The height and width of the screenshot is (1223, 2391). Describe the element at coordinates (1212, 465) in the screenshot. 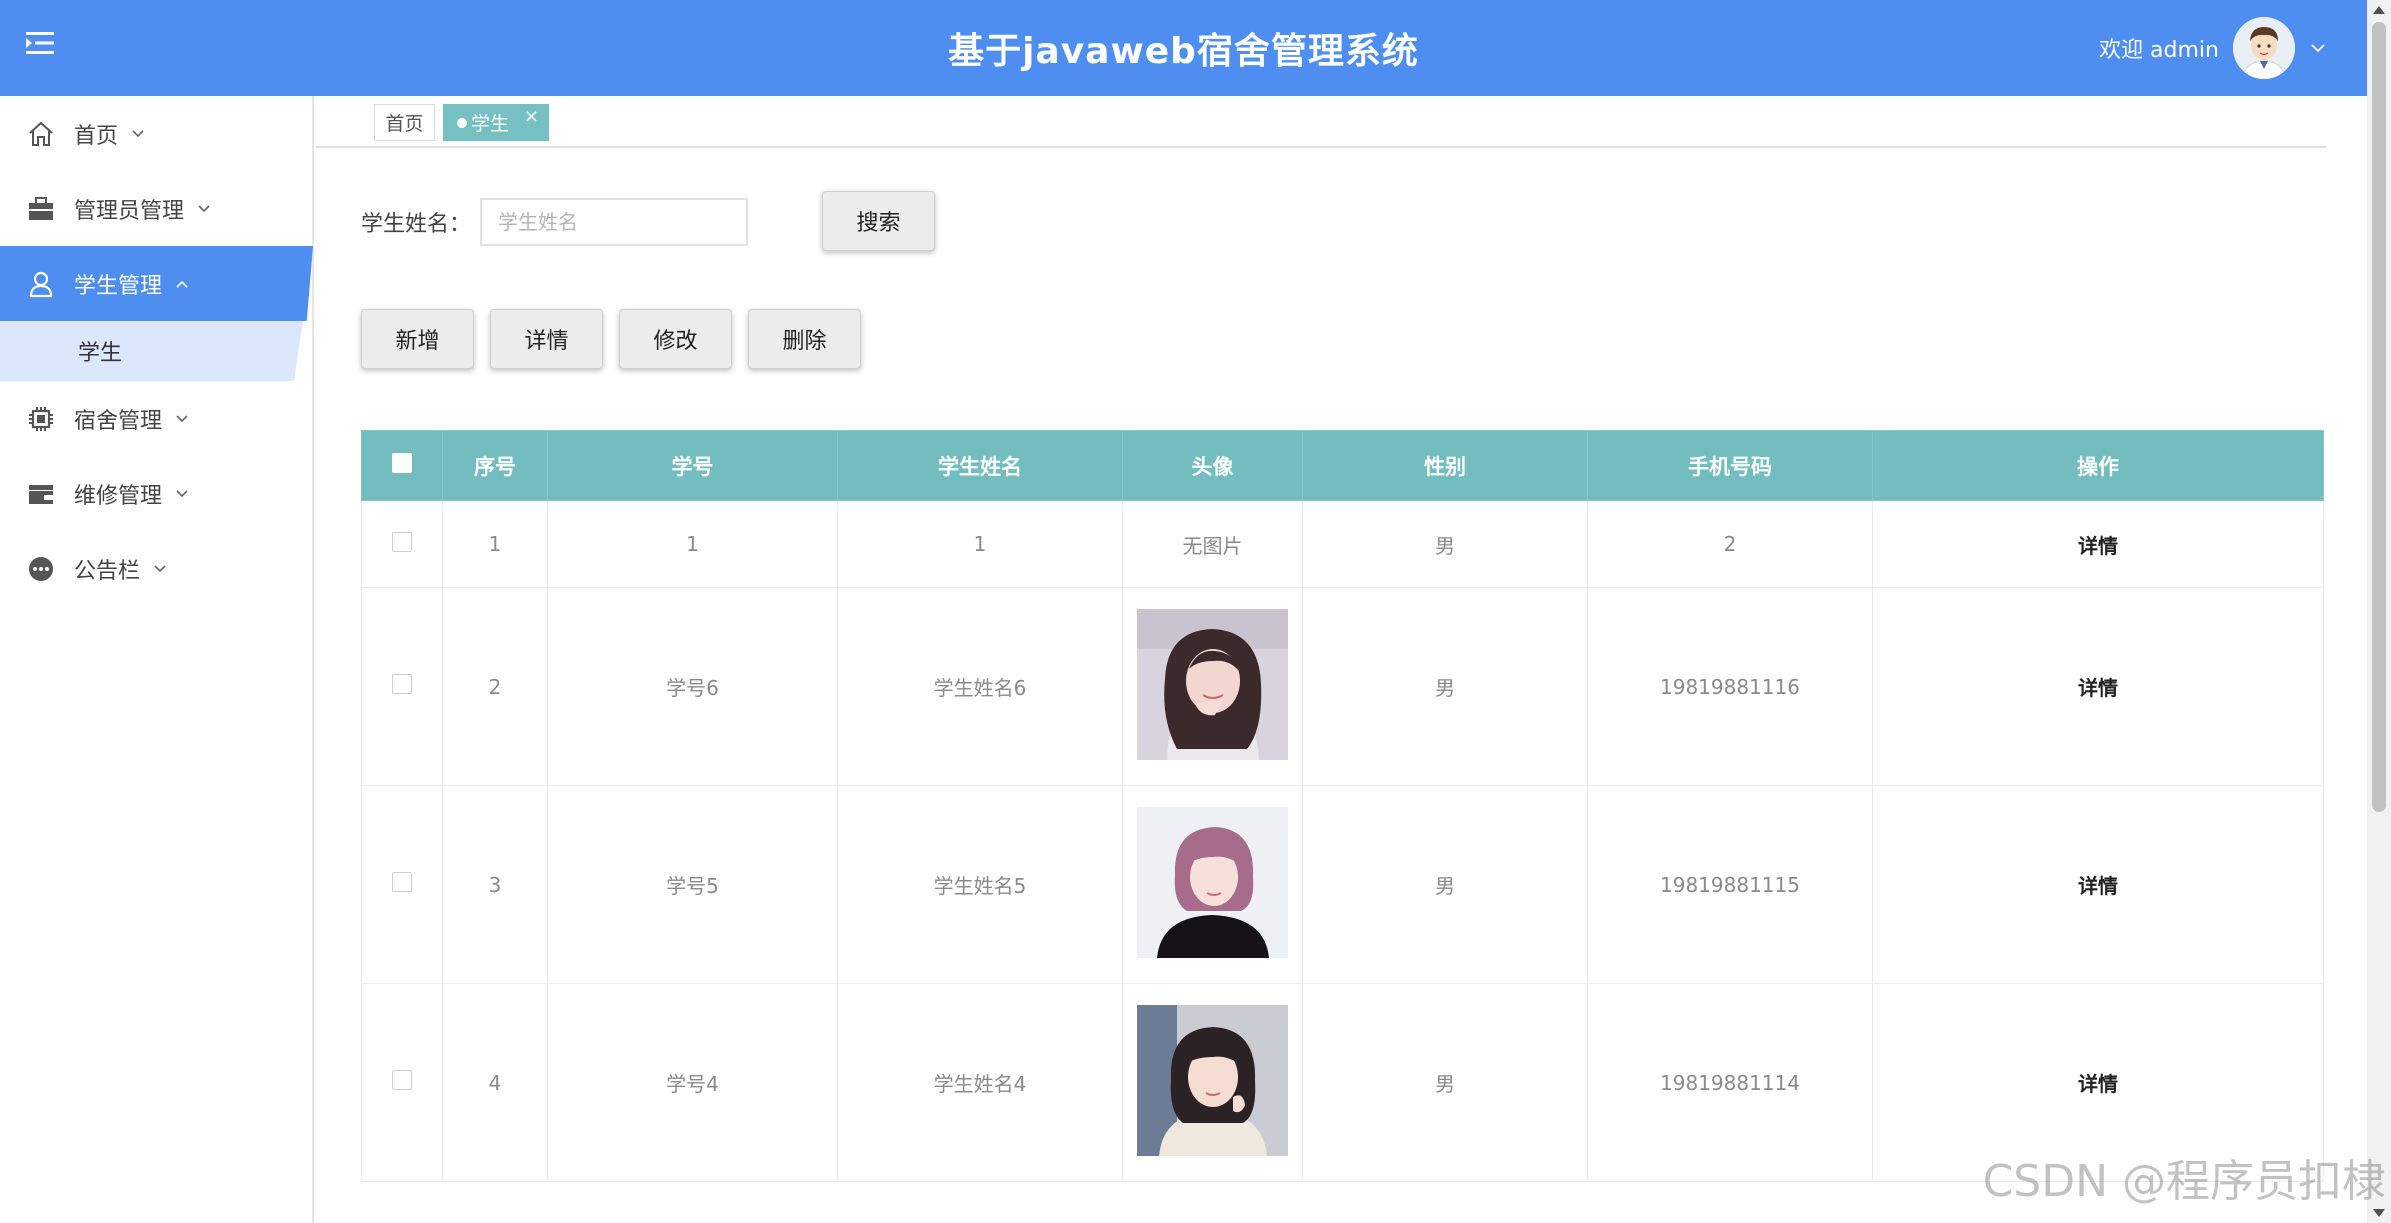

I see `column-header: 头像` at that location.